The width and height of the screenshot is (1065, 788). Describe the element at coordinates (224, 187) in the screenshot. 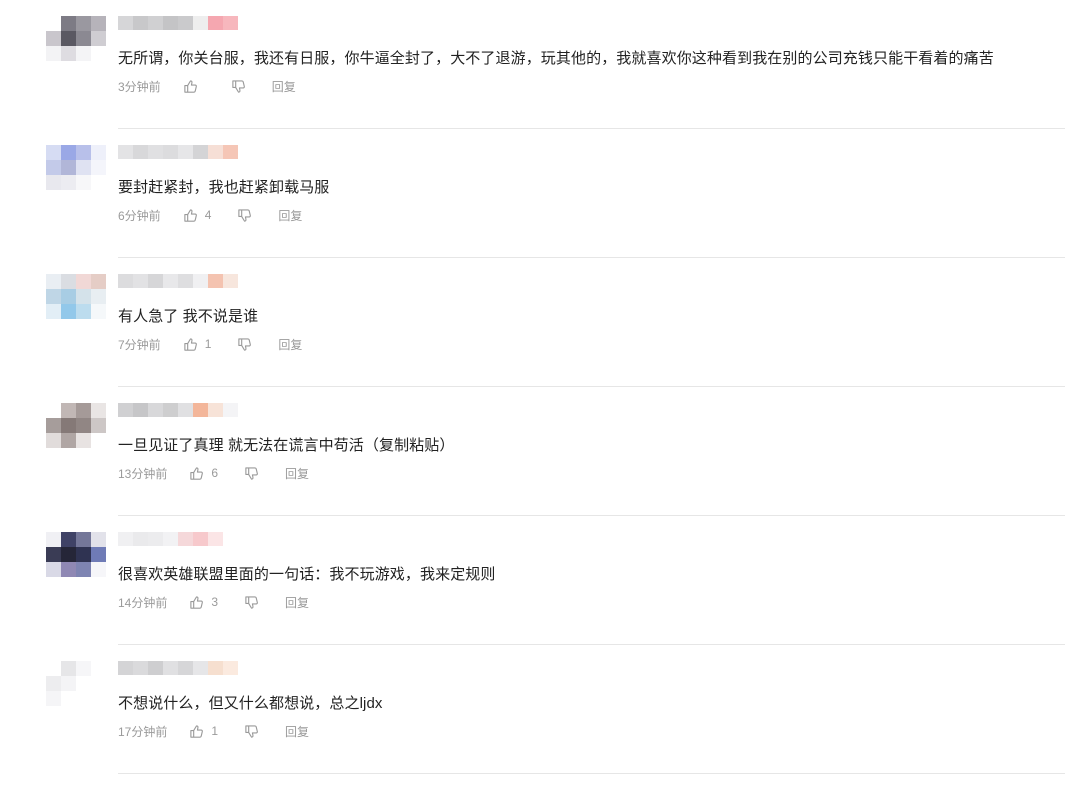

I see `comment-text: 要封赶紧封，我也赶紧卸载马服` at that location.